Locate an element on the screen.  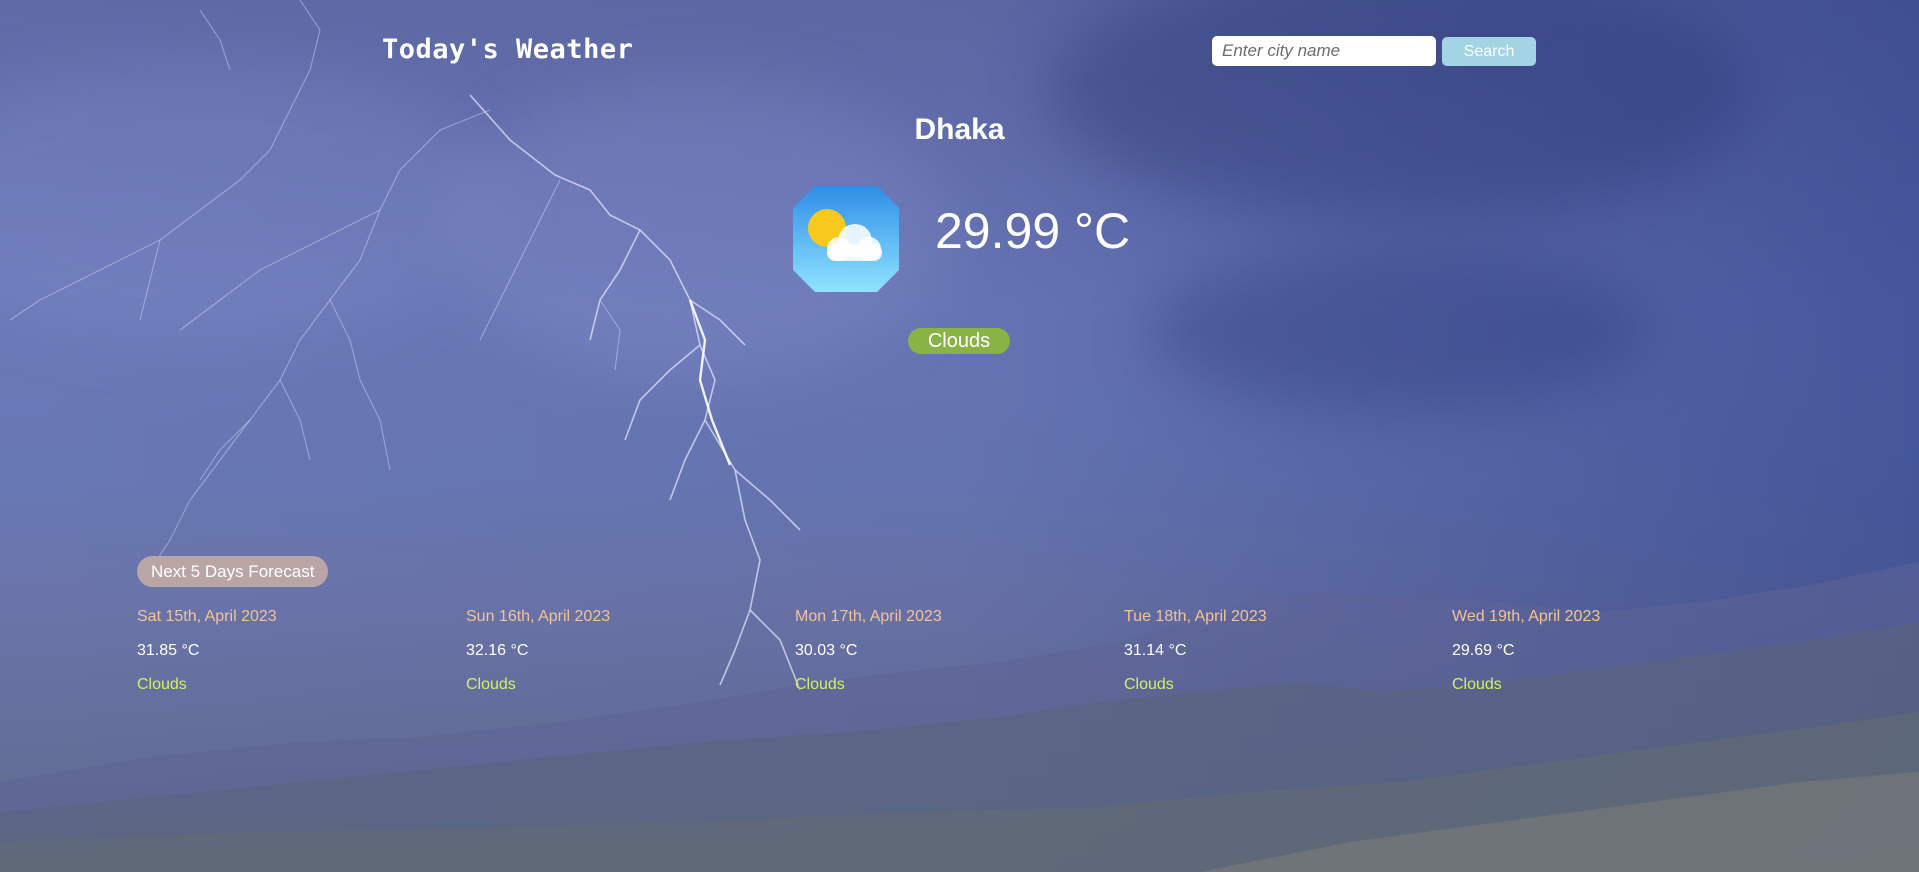
forecast-temperature: 30.03 °C is located at coordinates (826, 650).